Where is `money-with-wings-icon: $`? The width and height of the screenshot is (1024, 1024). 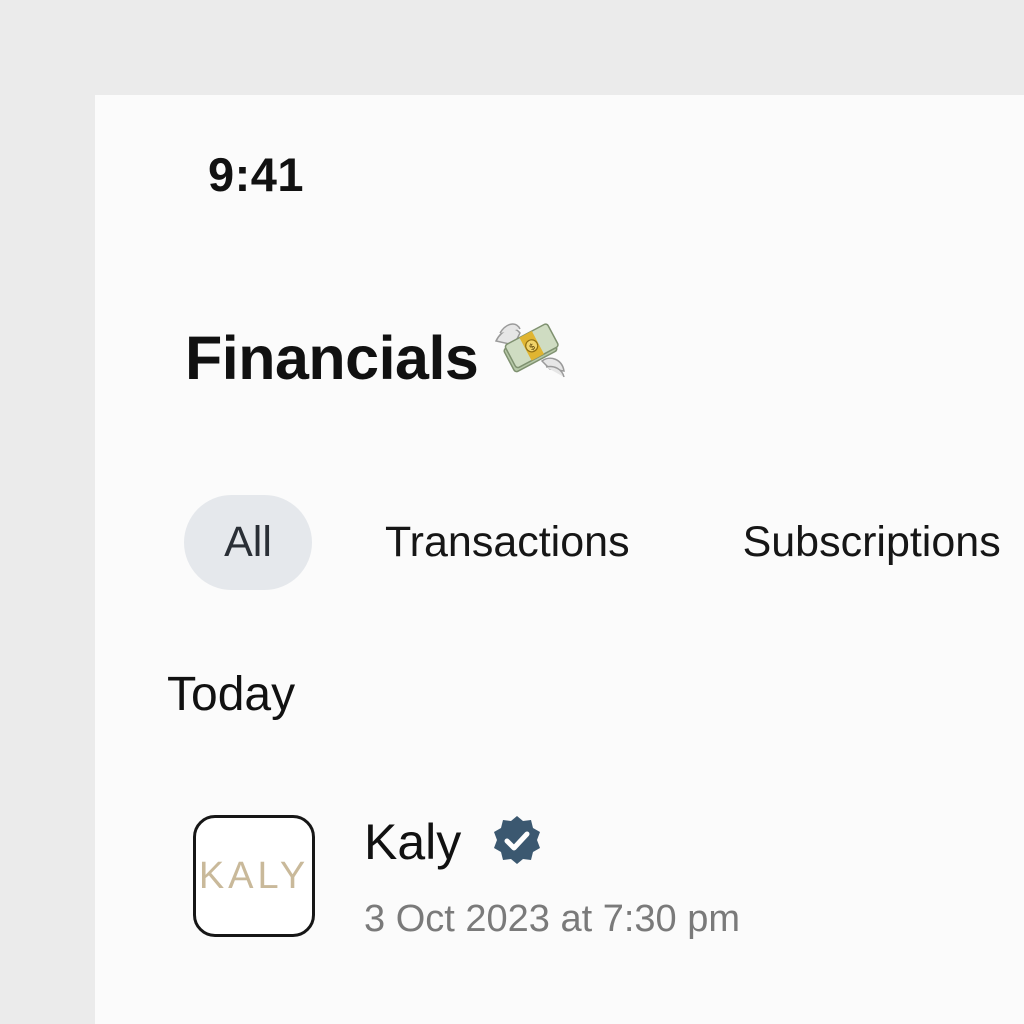
money-with-wings-icon: $ is located at coordinates (530, 350).